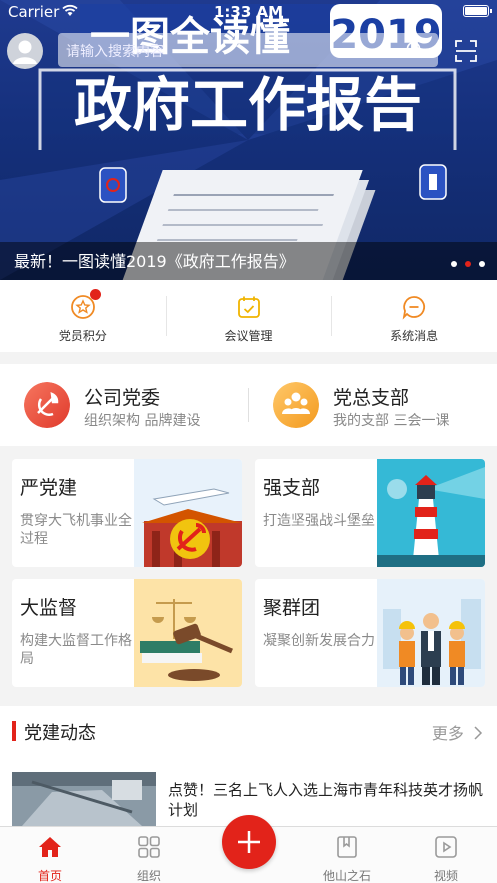 This screenshot has width=497, height=883. Describe the element at coordinates (326, 800) in the screenshot. I see `news-title: 点赞！三名上飞人入选上海市青年科技英才扬帆计划` at that location.